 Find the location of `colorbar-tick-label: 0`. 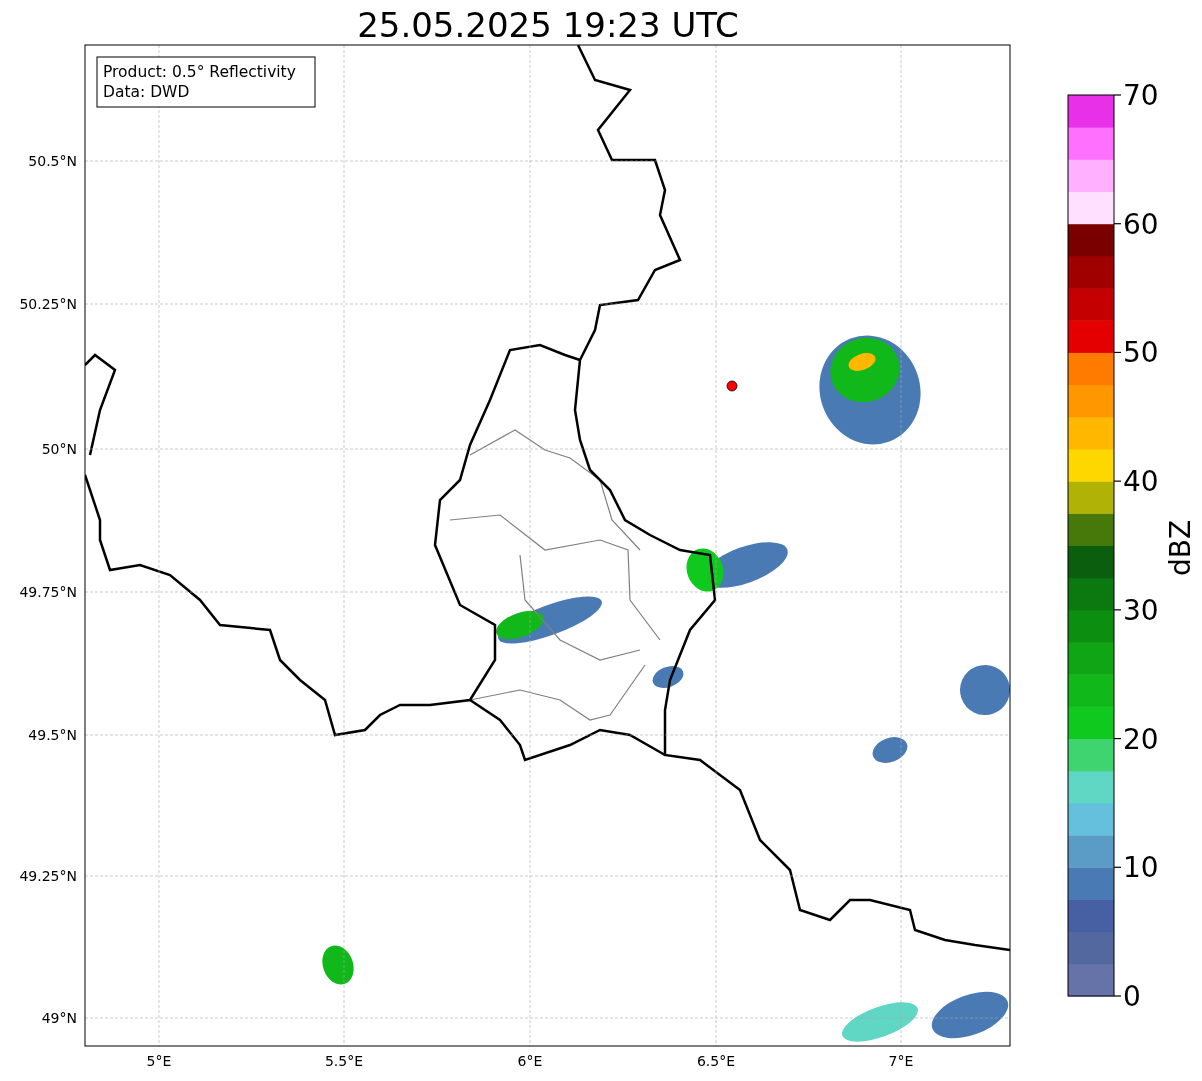

colorbar-tick-label: 0 is located at coordinates (1132, 996).